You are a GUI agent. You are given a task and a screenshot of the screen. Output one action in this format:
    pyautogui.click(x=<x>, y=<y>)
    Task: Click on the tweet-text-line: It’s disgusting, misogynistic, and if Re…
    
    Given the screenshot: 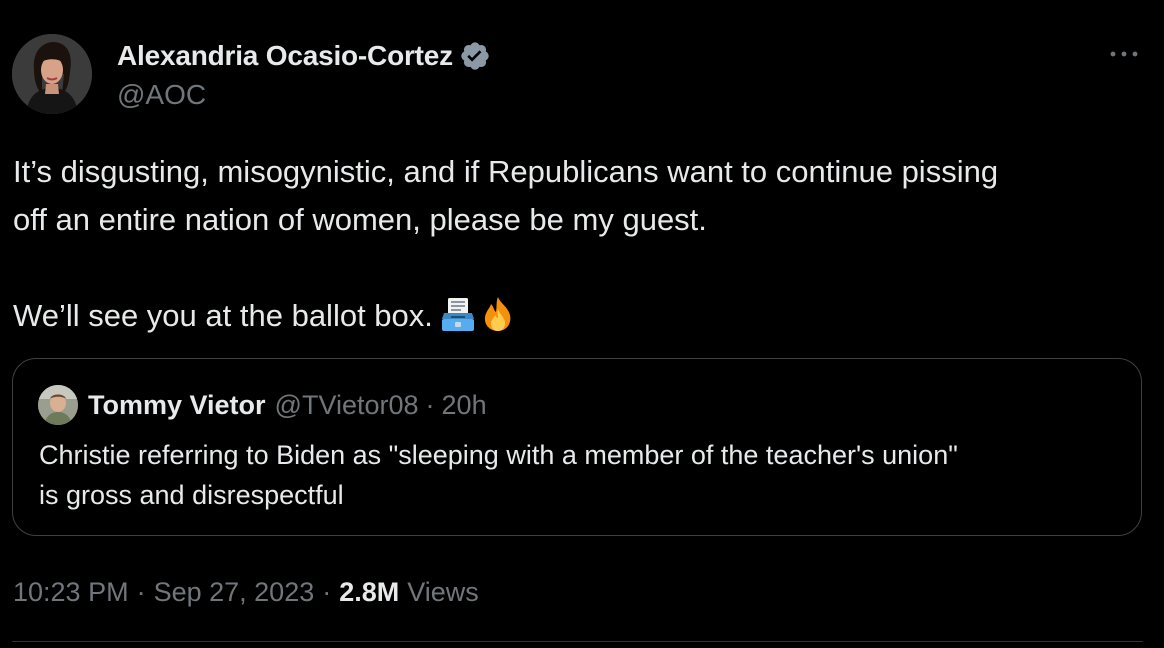 What is the action you would take?
    pyautogui.click(x=506, y=171)
    